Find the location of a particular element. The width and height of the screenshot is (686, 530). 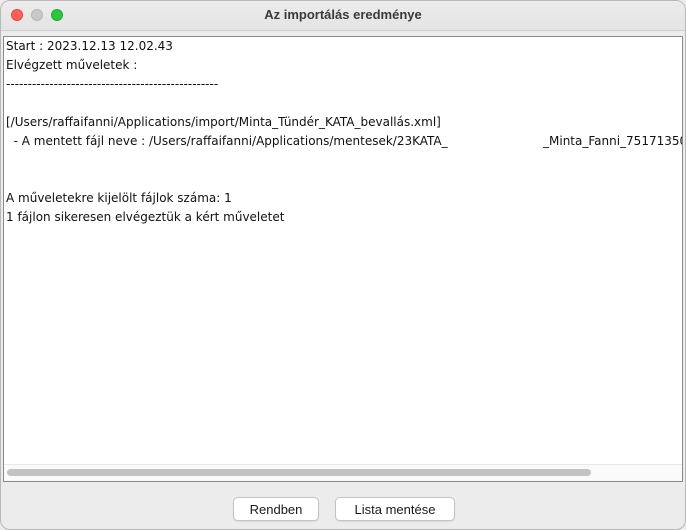

ok-button: Rendben is located at coordinates (276, 509).